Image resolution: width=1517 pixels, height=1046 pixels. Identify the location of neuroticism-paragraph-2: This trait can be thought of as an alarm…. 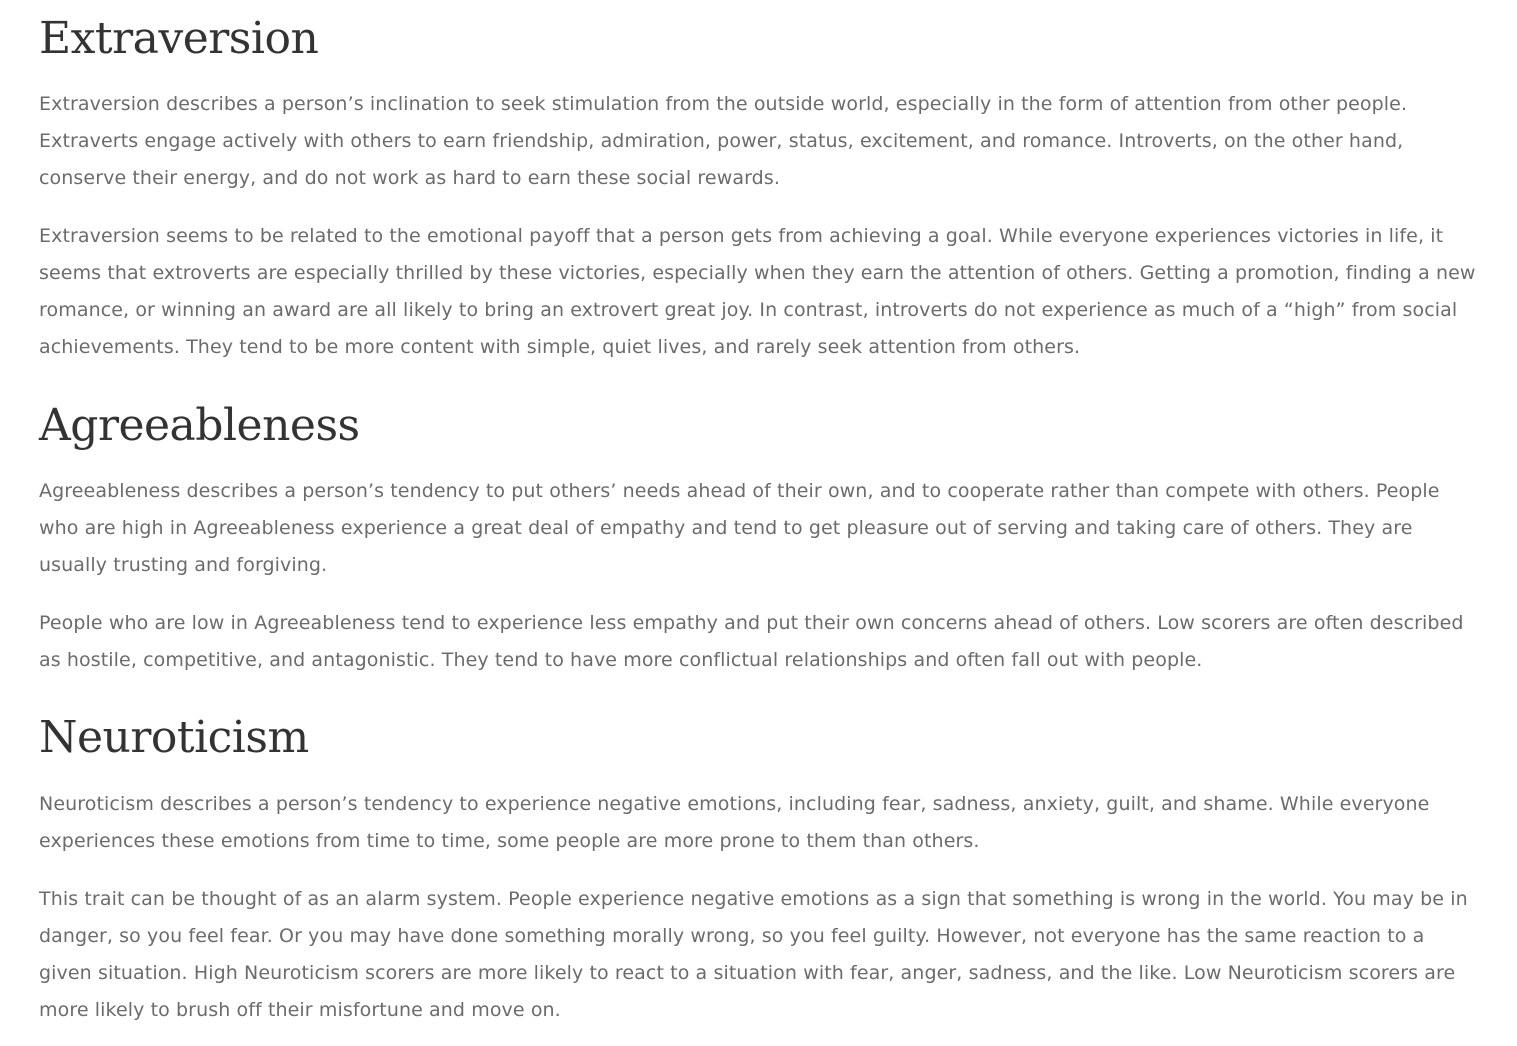
(753, 954).